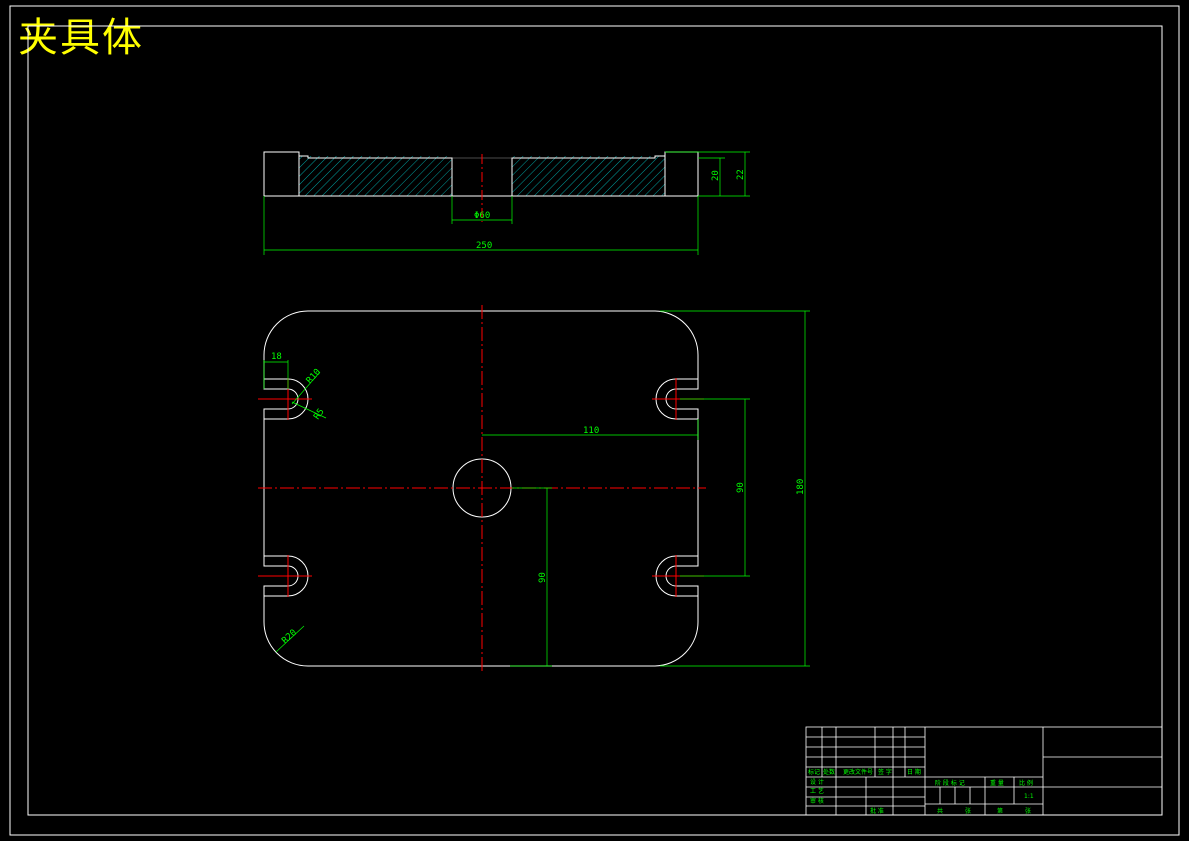 The image size is (1189, 841). I want to click on dim-slot-pitch: 90, so click(741, 487).